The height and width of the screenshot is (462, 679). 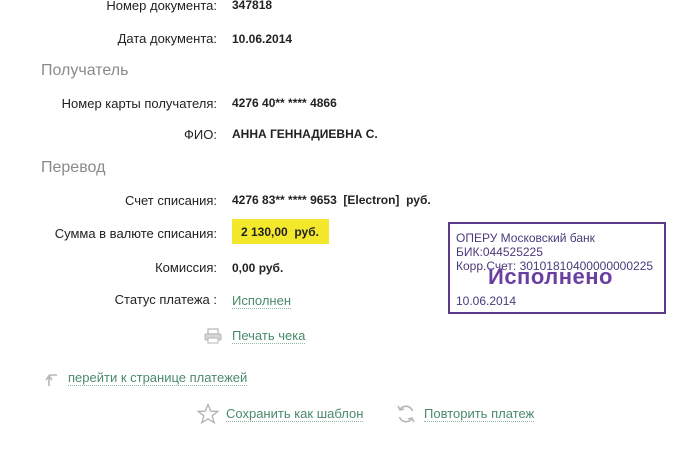 I want to click on recipient-name-value: АННА ГЕННАДИЕВНА С., so click(x=305, y=134).